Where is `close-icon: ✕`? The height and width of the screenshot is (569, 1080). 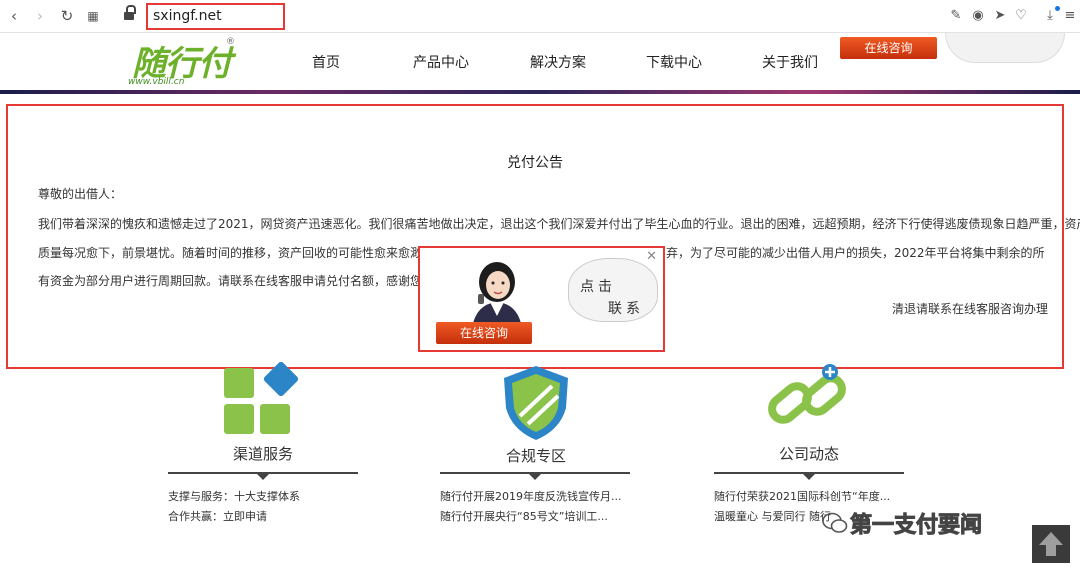
close-icon: ✕ is located at coordinates (651, 256).